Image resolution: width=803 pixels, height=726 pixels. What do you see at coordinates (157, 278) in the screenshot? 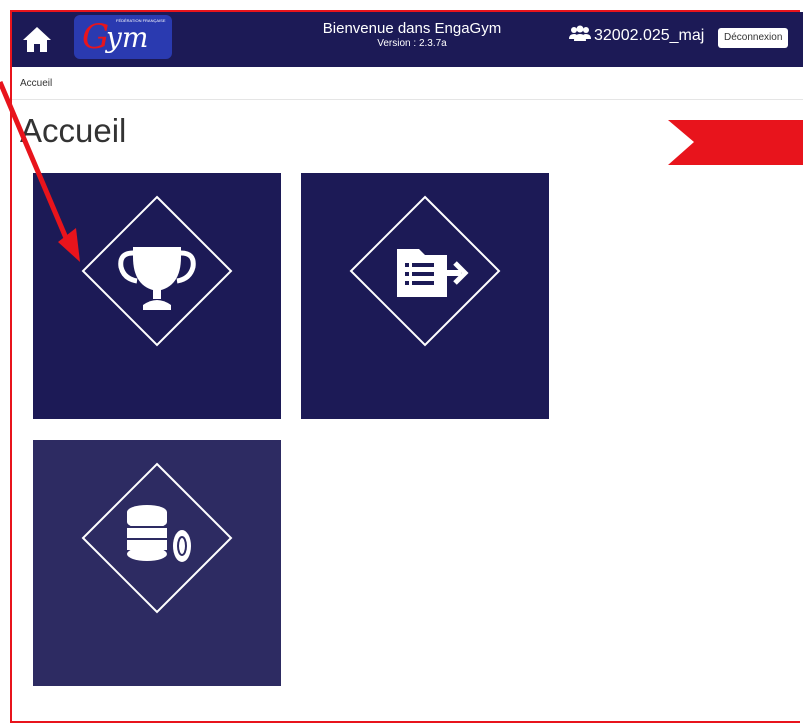
I see `trophy-icon` at bounding box center [157, 278].